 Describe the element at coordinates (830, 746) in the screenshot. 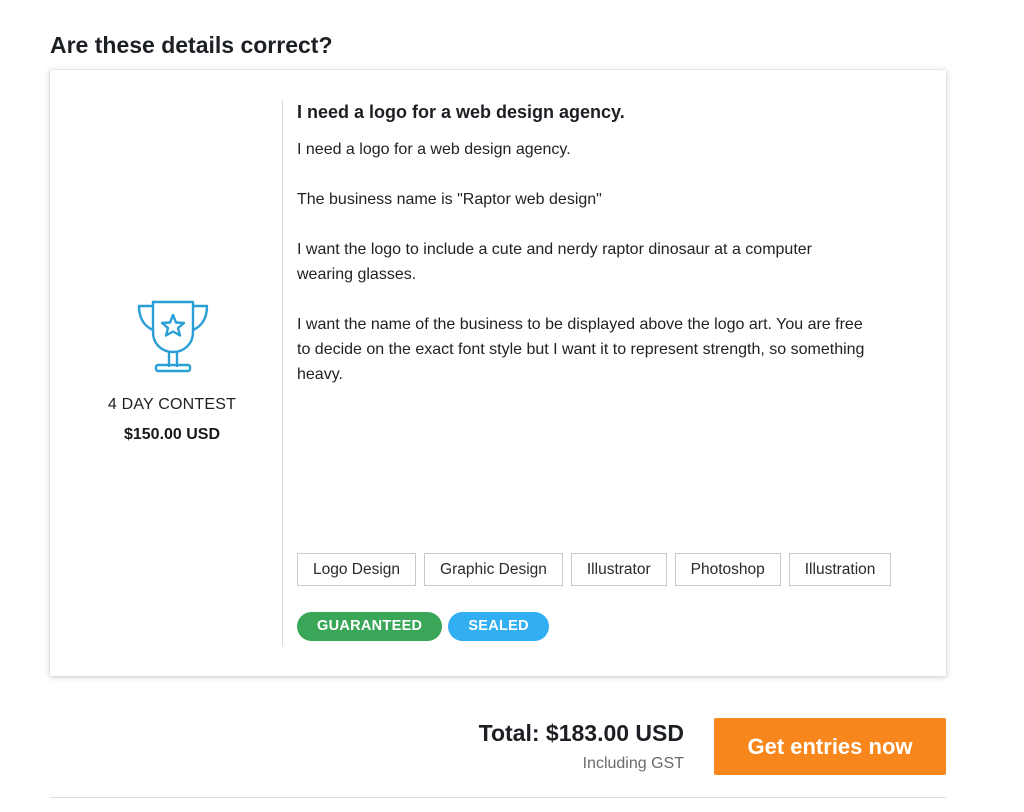

I see `get-entries-button: Get entries now` at that location.